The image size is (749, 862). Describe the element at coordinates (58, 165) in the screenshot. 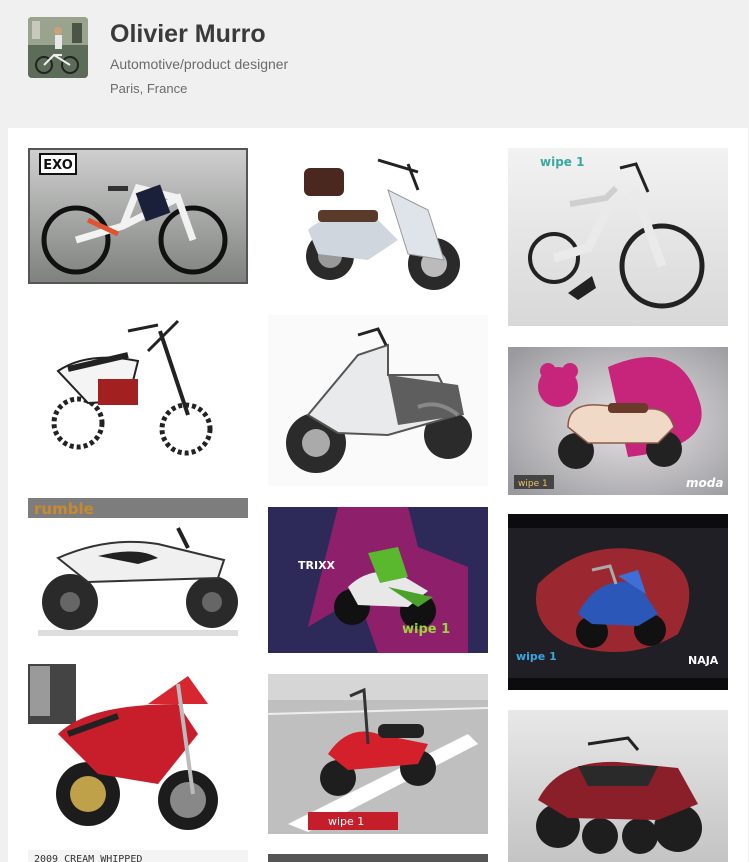

I see `svg-text: EXO` at that location.